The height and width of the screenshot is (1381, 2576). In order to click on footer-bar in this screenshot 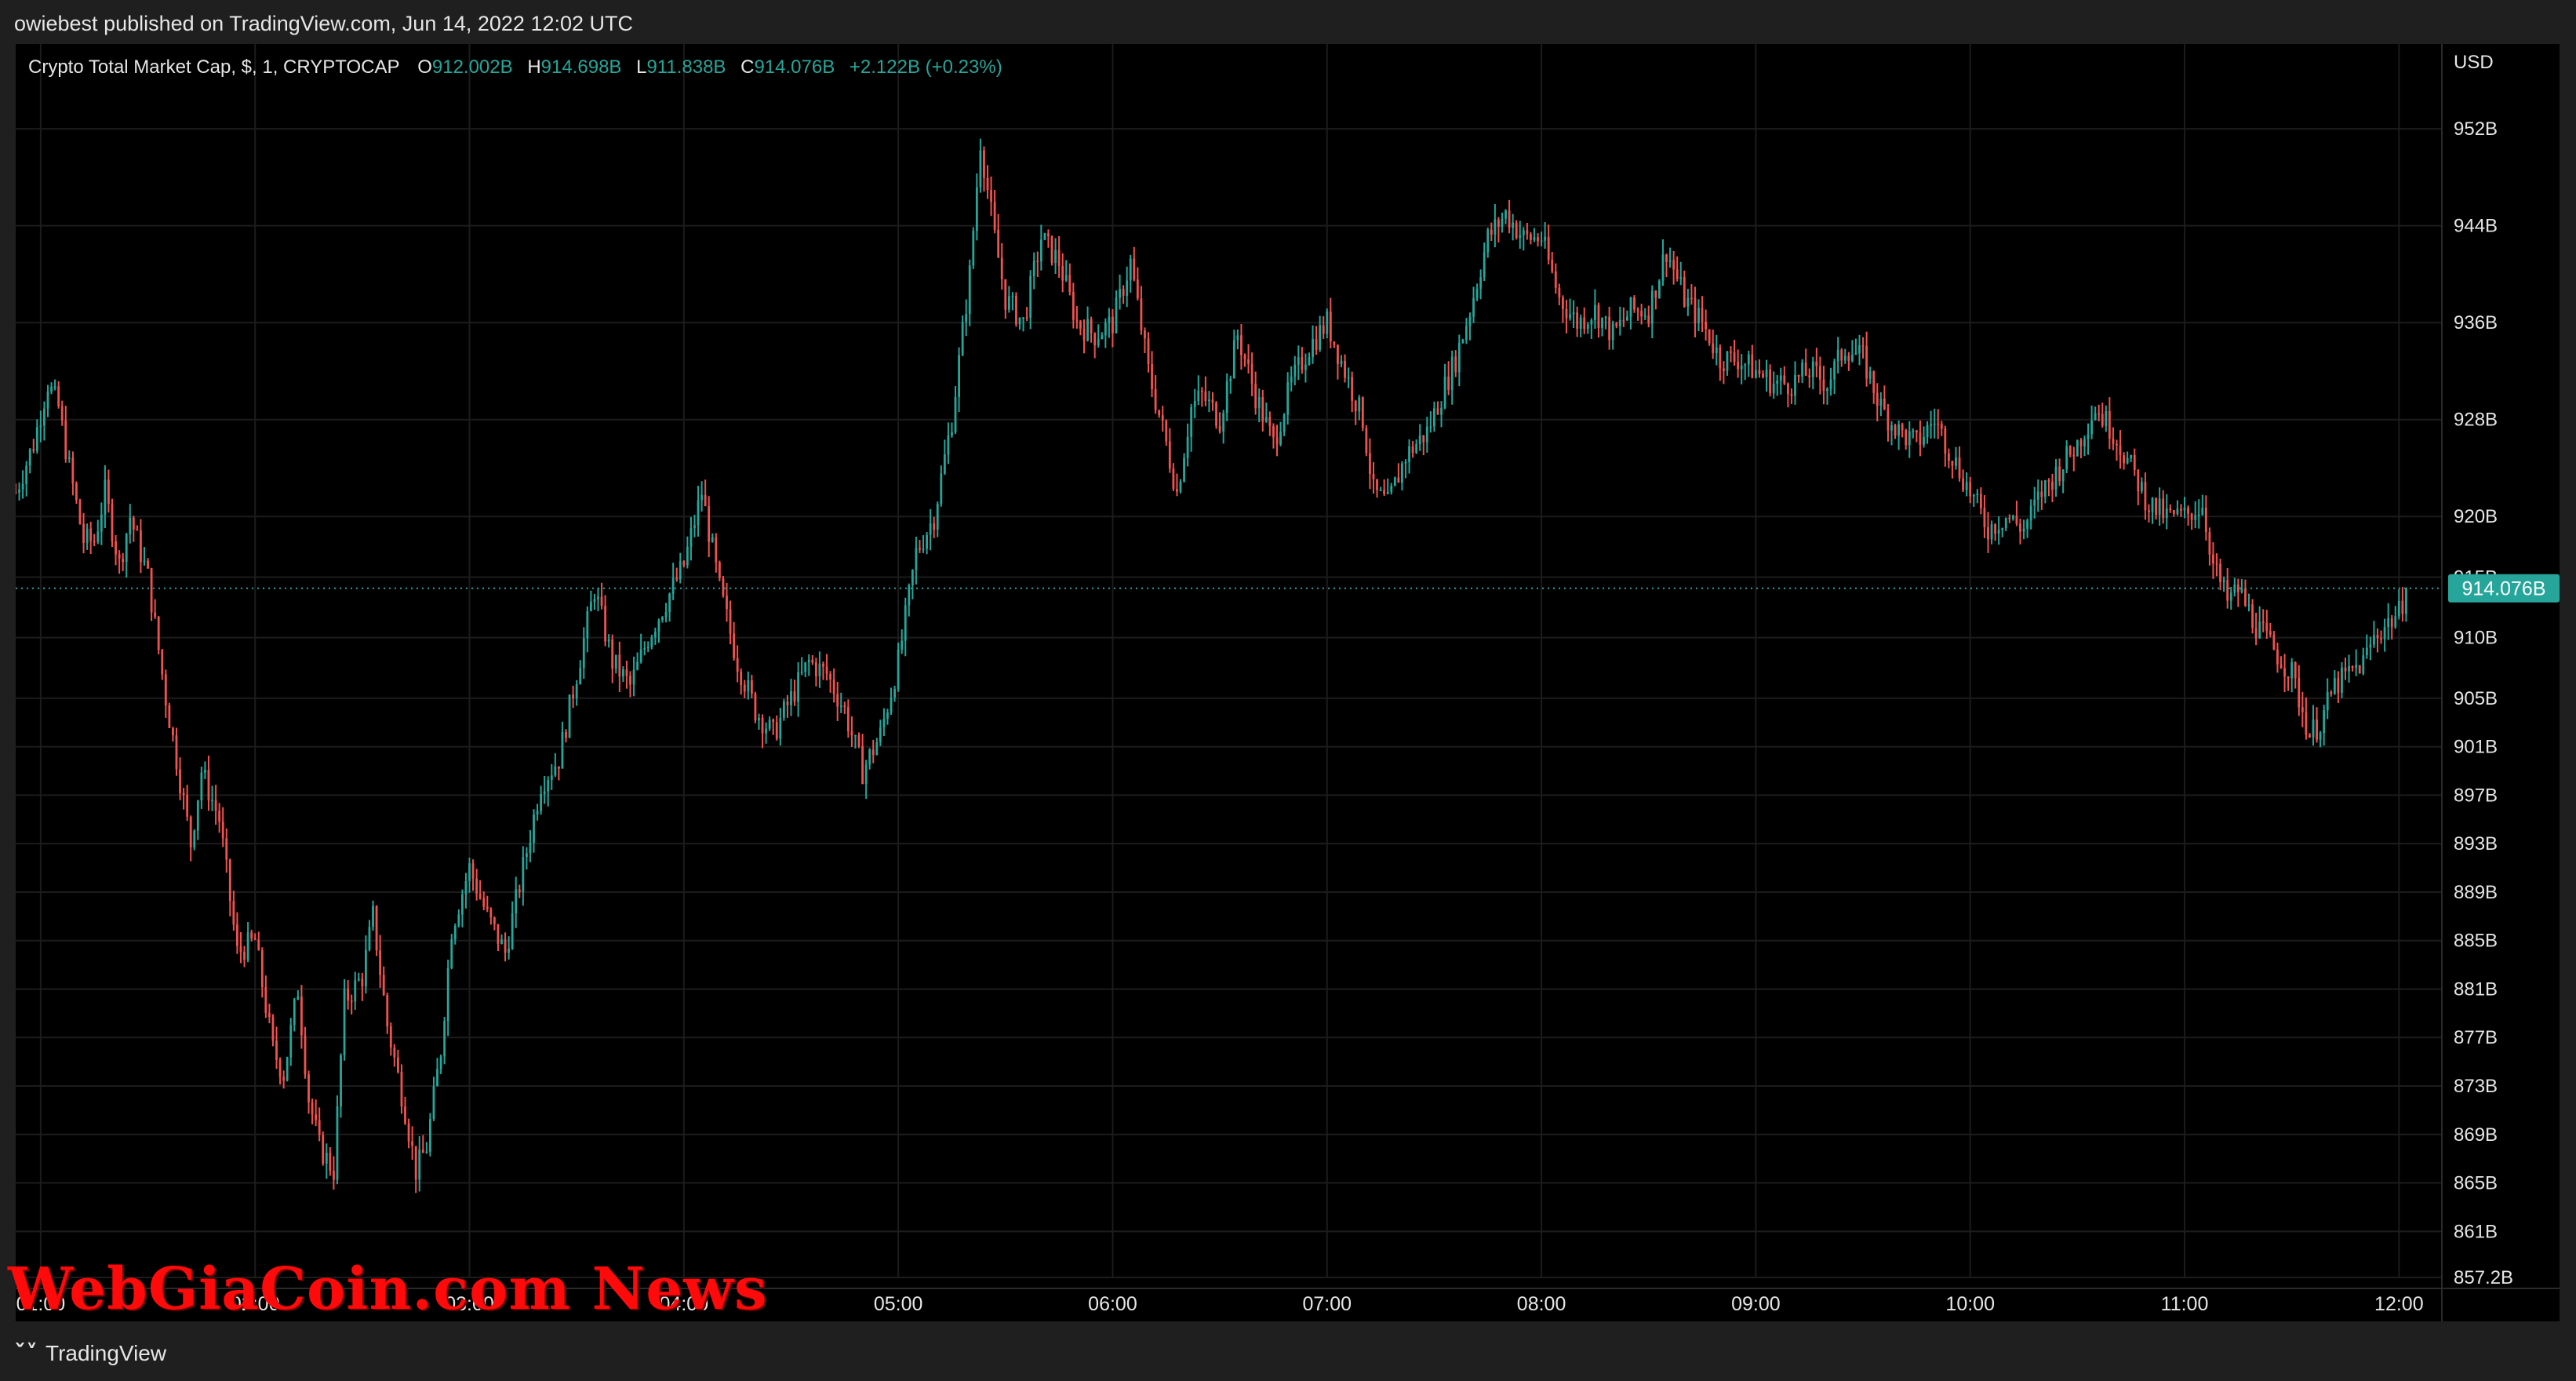, I will do `click(1288, 1353)`.